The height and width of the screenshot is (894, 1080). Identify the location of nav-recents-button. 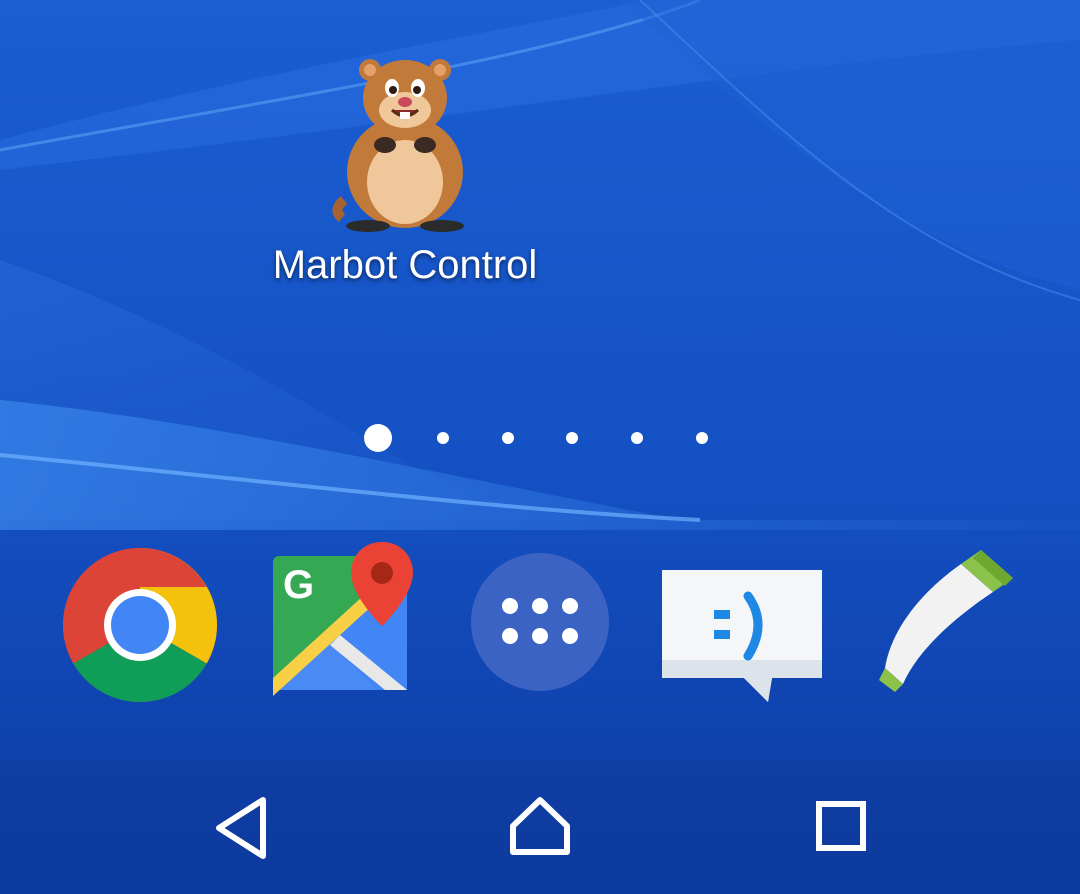
(840, 830).